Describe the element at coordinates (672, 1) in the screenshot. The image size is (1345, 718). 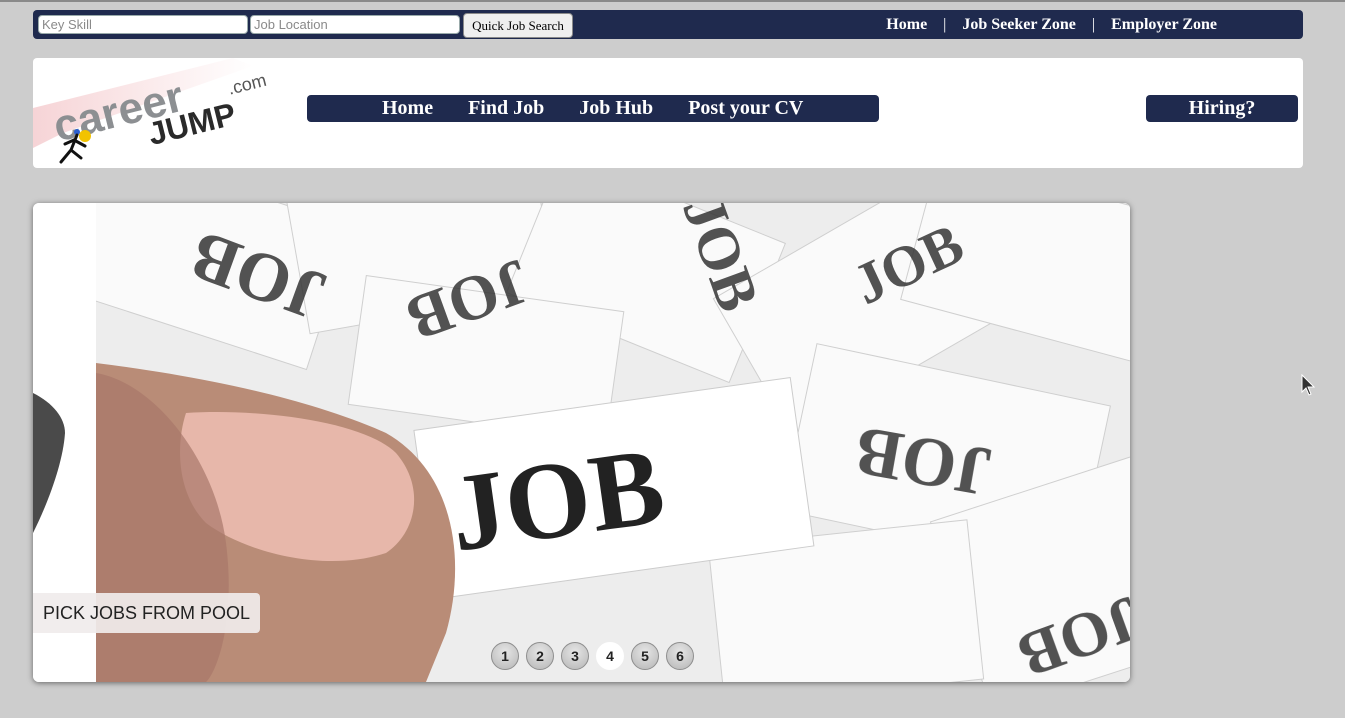
I see `top-rule` at that location.